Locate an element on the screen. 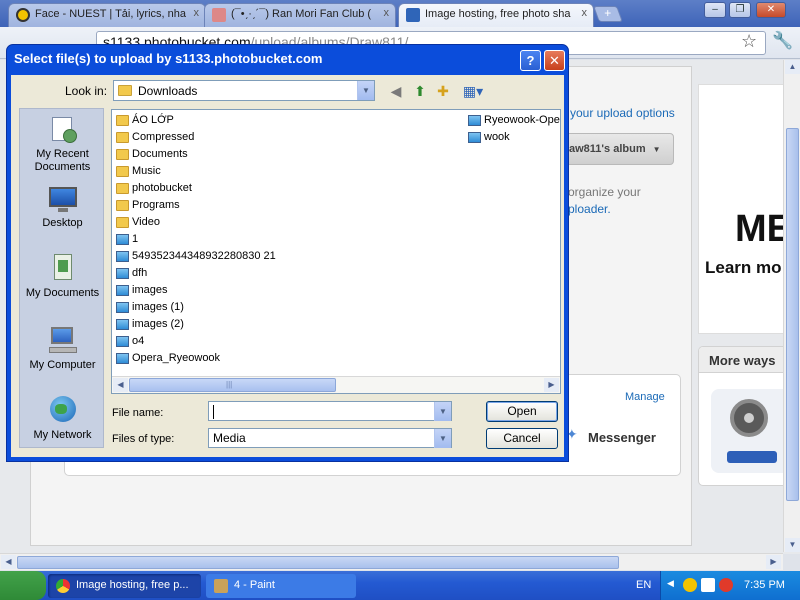 The width and height of the screenshot is (800, 600). tab-title: Image hosting, free photo sha is located at coordinates (498, 14).